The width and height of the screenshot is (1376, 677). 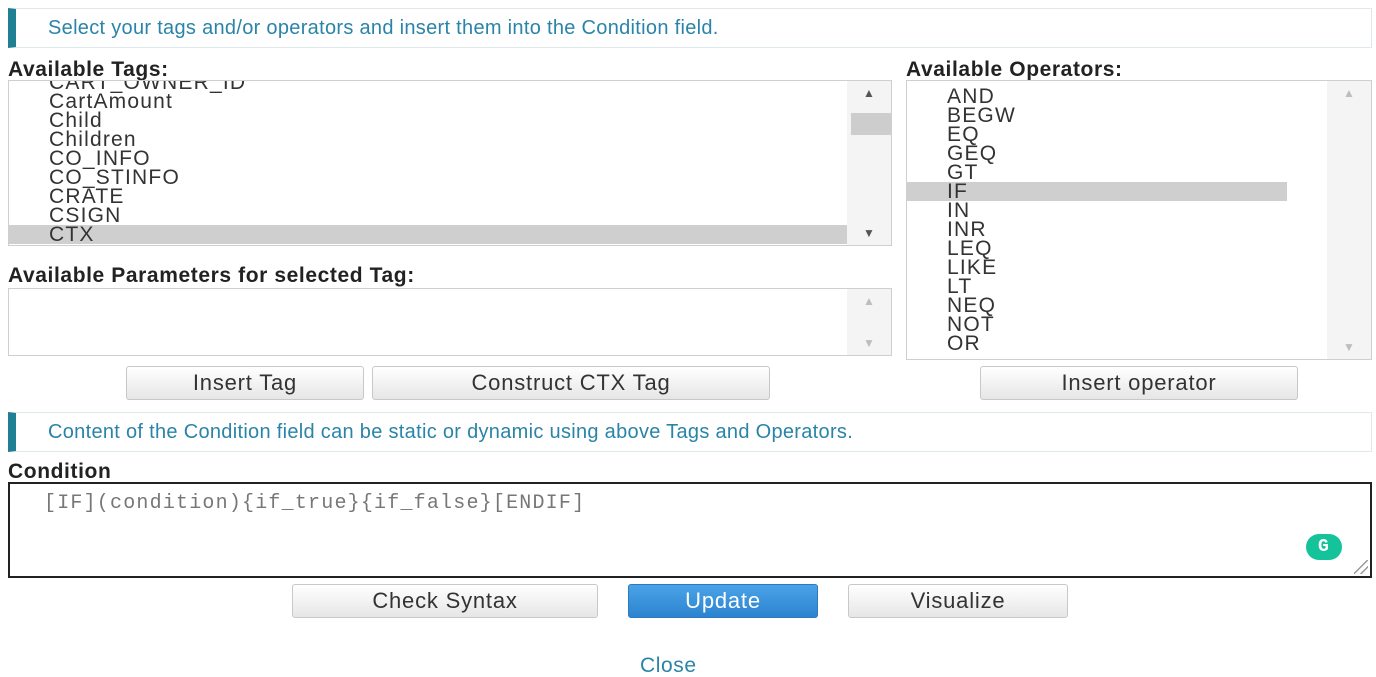 What do you see at coordinates (428, 196) in the screenshot?
I see `list-item: CRATE` at bounding box center [428, 196].